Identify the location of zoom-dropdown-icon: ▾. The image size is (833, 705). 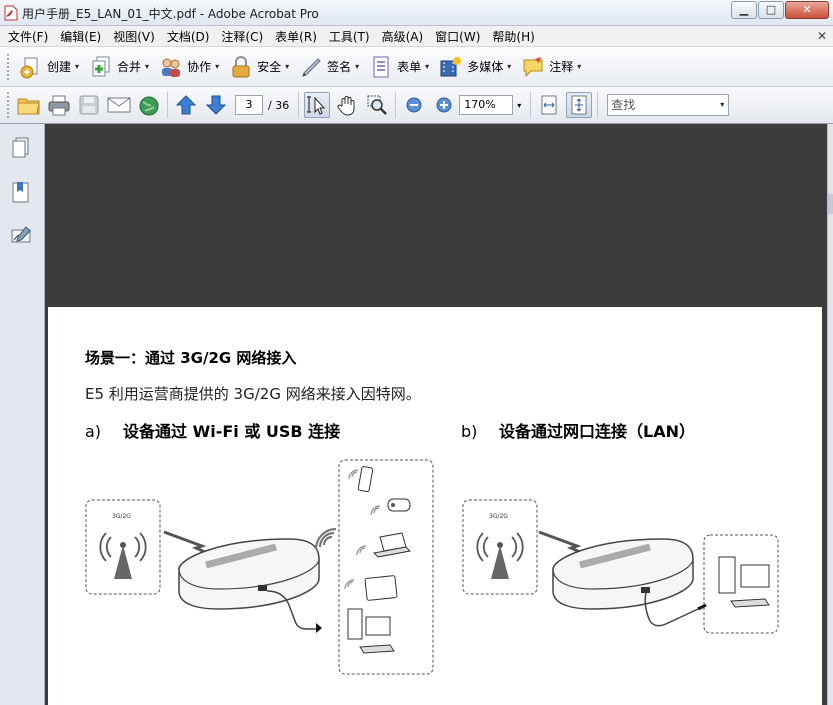
(519, 105).